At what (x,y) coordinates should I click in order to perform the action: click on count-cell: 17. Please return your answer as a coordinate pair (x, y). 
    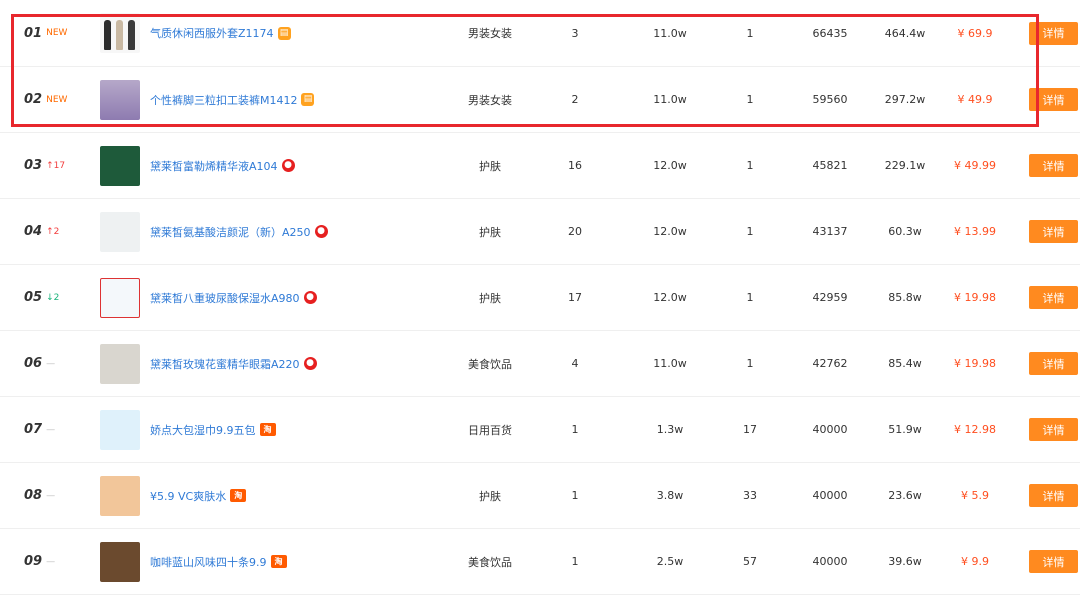
    Looking at the image, I should click on (575, 297).